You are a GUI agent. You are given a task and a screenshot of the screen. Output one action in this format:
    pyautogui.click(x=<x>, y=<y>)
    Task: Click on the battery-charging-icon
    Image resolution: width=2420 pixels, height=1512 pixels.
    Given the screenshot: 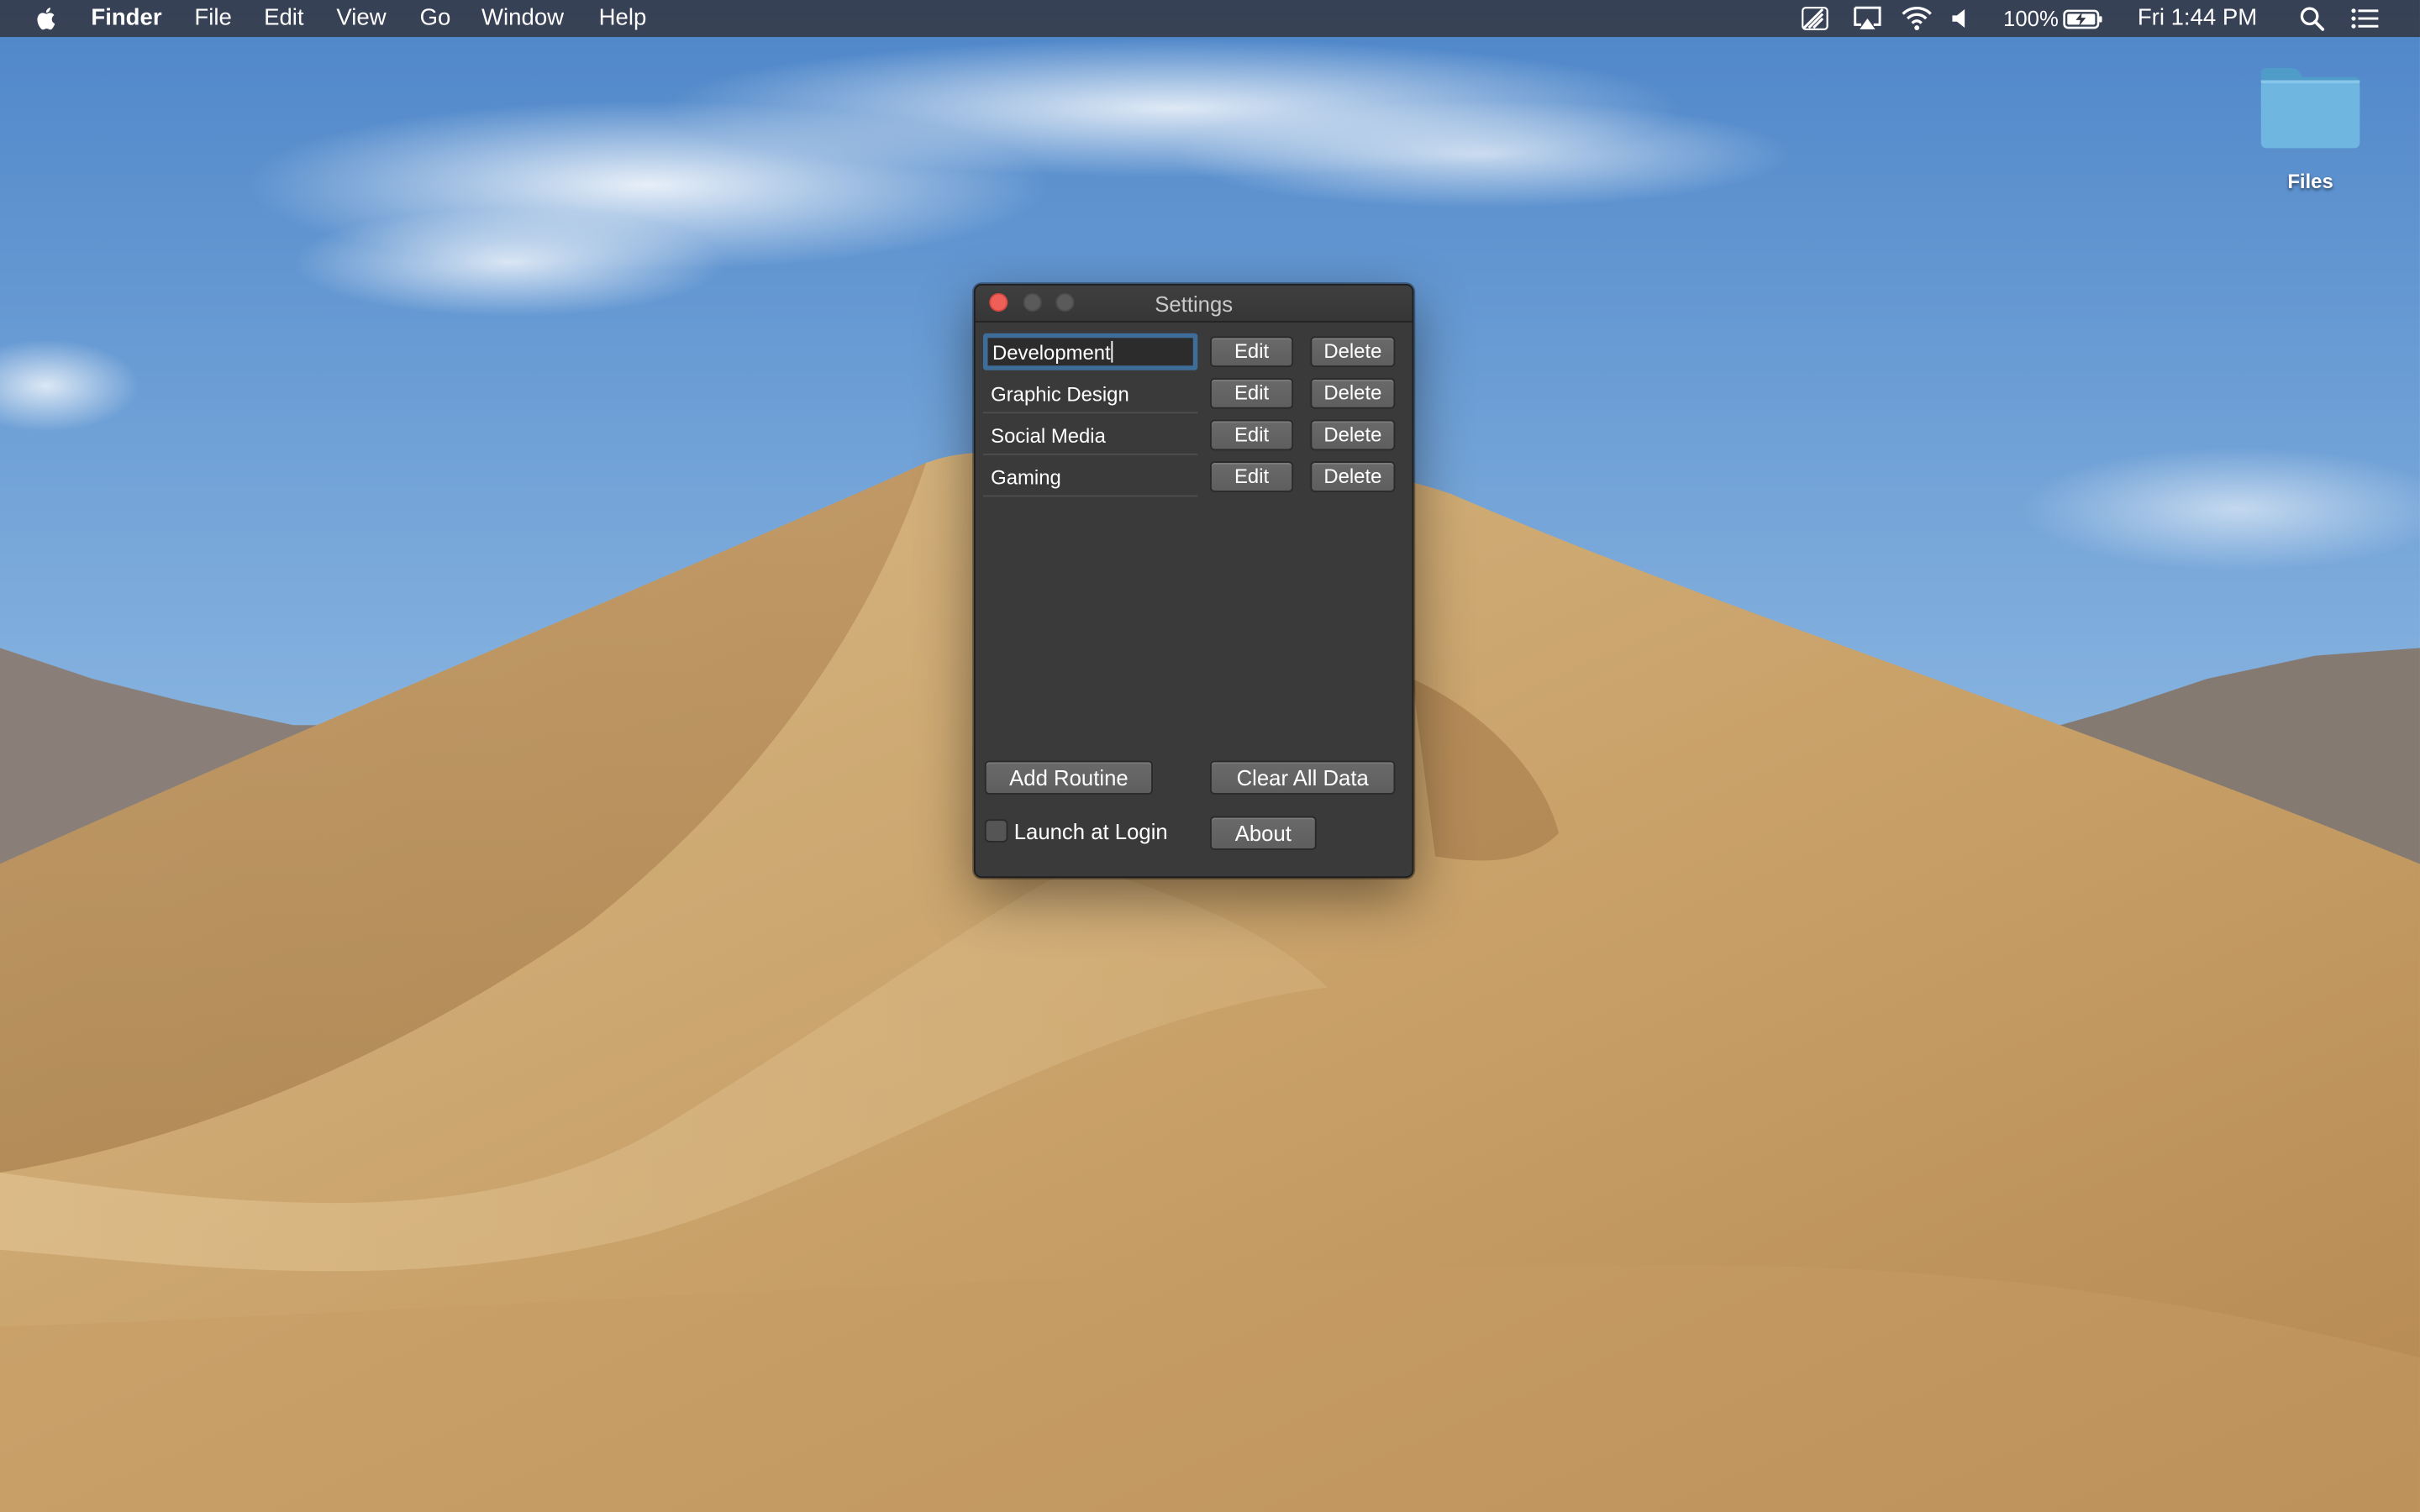 What is the action you would take?
    pyautogui.click(x=2084, y=19)
    